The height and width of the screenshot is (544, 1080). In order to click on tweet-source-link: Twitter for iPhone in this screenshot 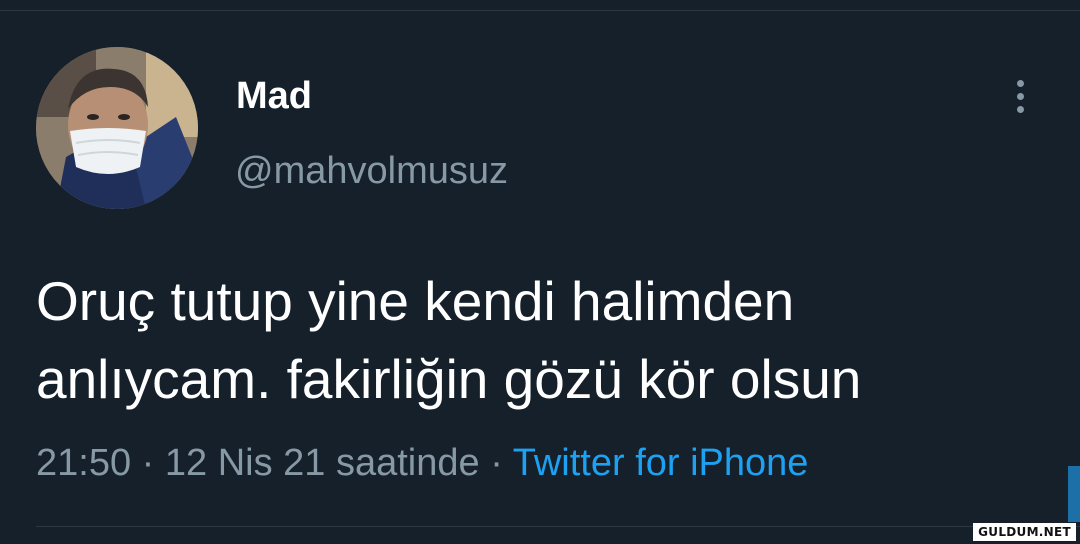, I will do `click(661, 463)`.